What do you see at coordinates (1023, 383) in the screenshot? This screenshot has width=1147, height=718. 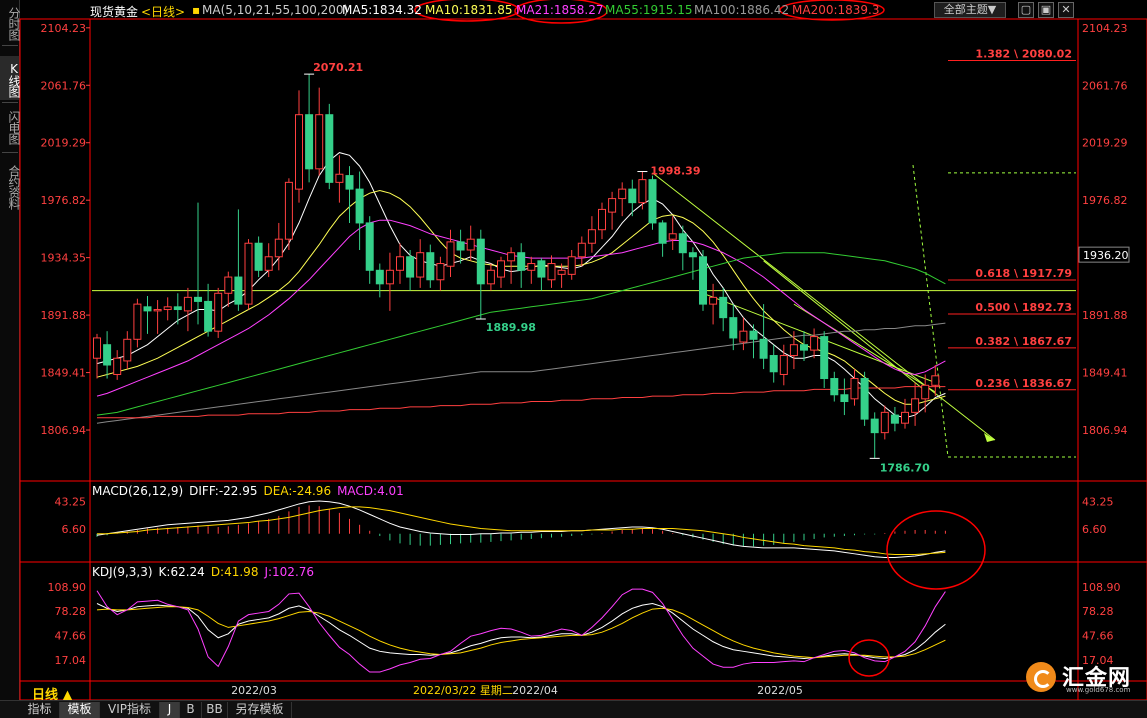 I see `fib-label-4: 0.236 \ 1836.67` at bounding box center [1023, 383].